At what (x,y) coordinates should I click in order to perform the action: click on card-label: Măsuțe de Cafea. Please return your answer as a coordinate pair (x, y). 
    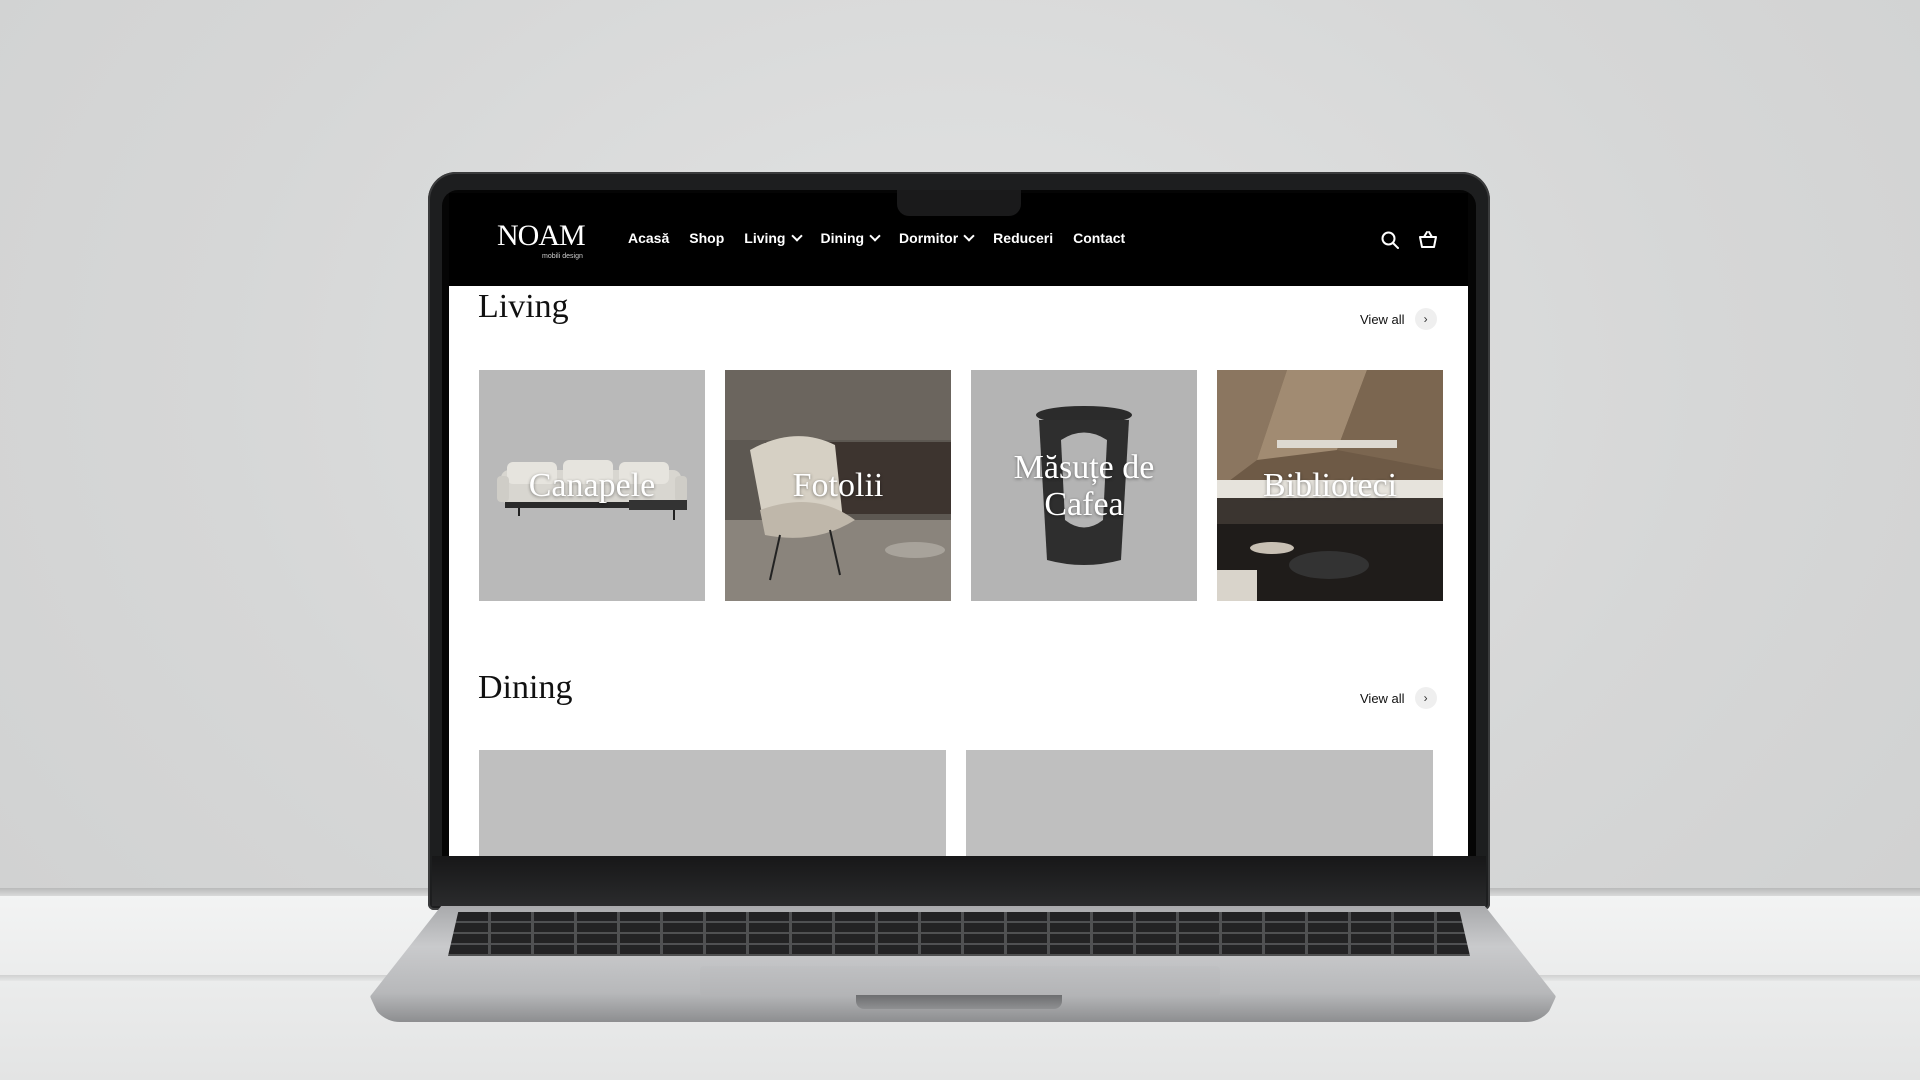
    Looking at the image, I should click on (1084, 485).